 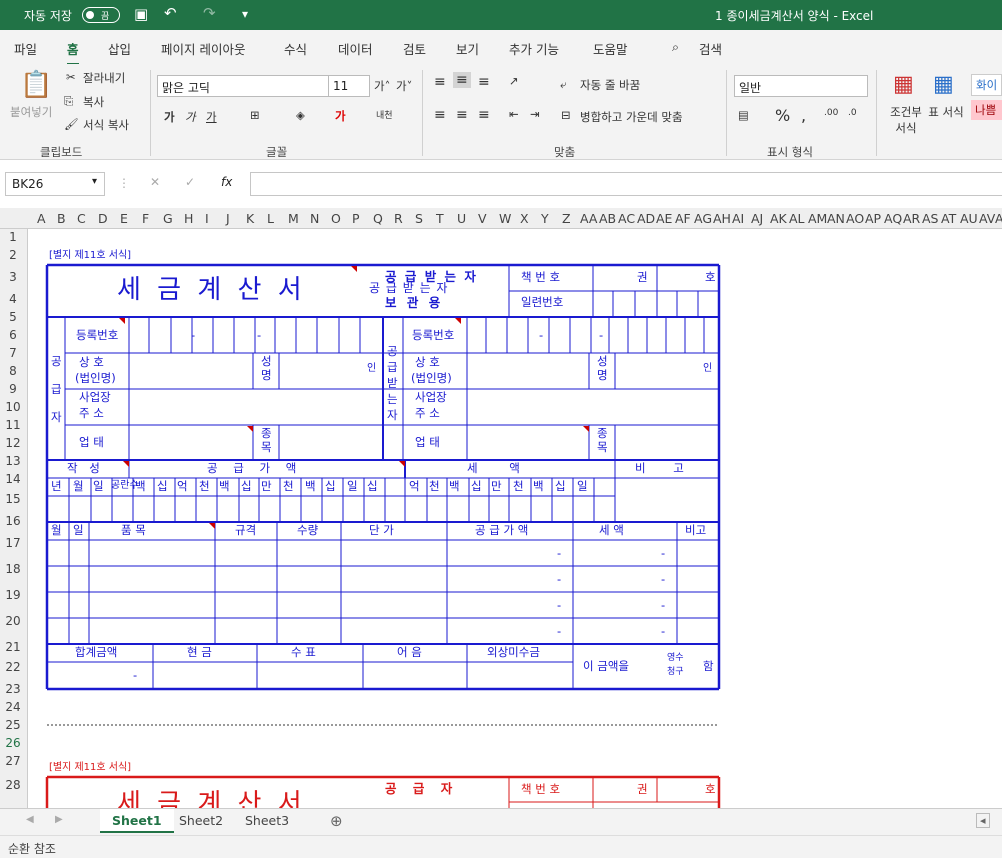 What do you see at coordinates (534, 48) in the screenshot?
I see `tab-addins: 추가 기능` at bounding box center [534, 48].